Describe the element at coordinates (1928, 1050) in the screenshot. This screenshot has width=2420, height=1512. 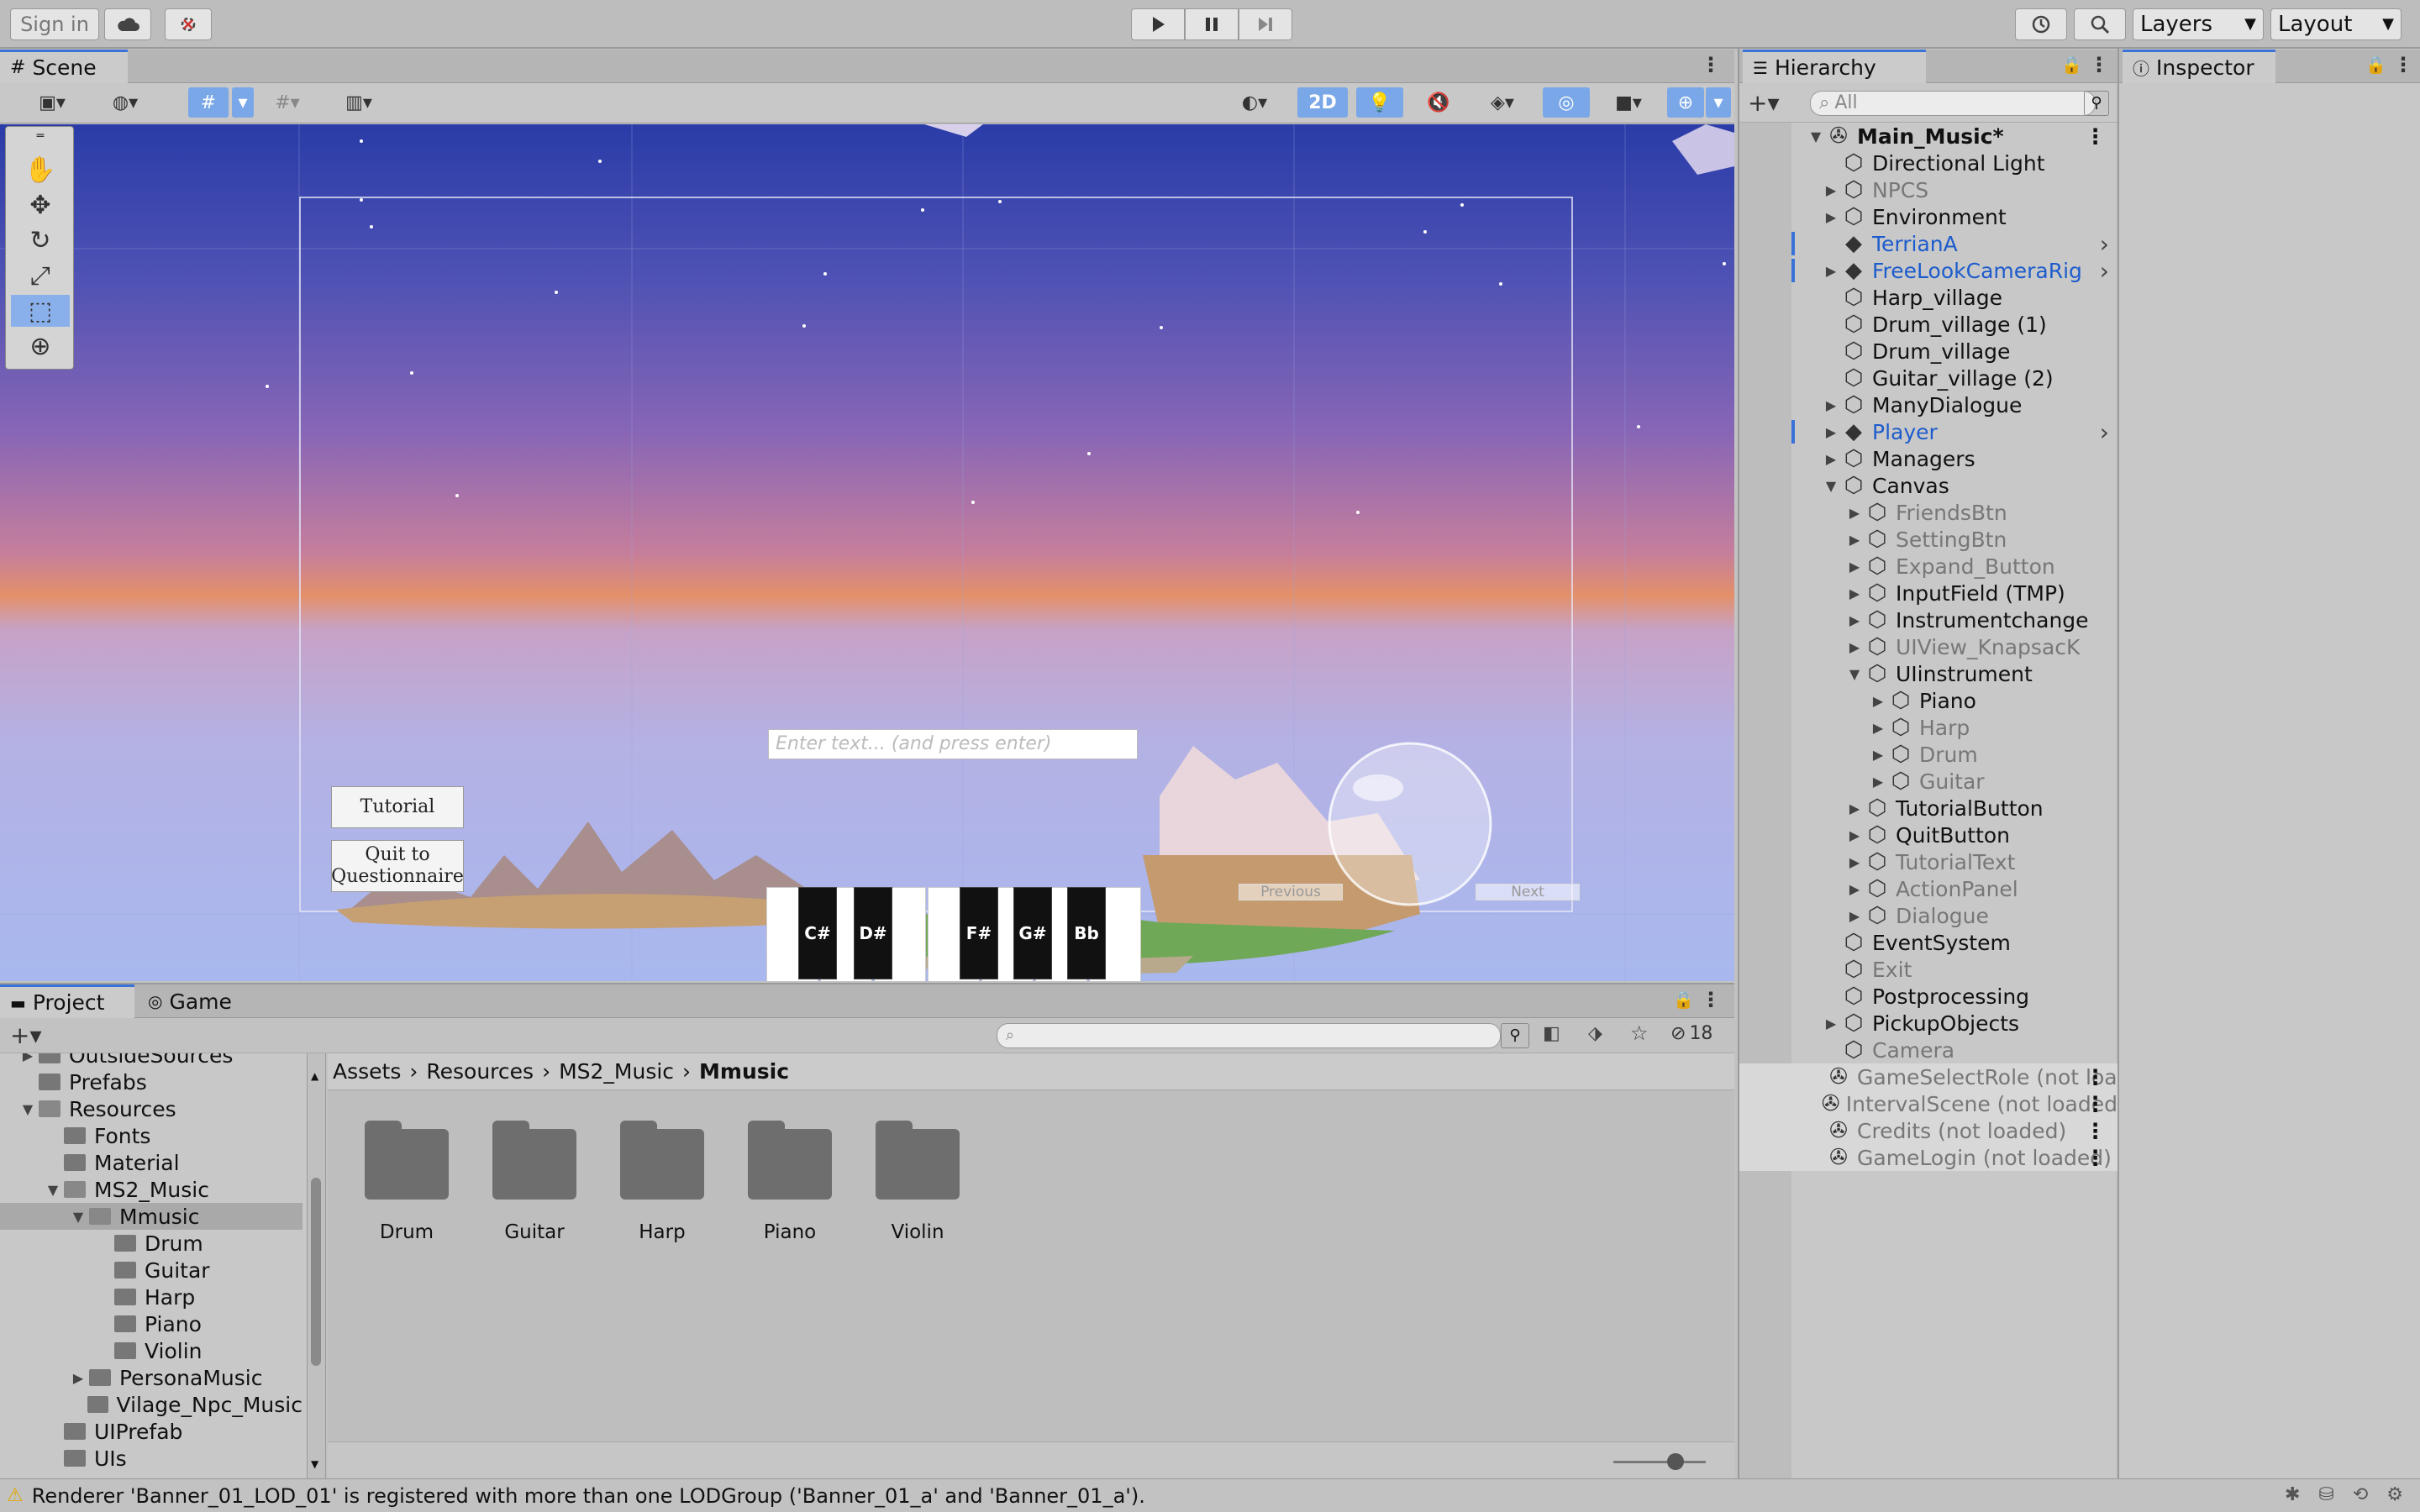
I see `hierarchy-row: ⬡ Camera` at that location.